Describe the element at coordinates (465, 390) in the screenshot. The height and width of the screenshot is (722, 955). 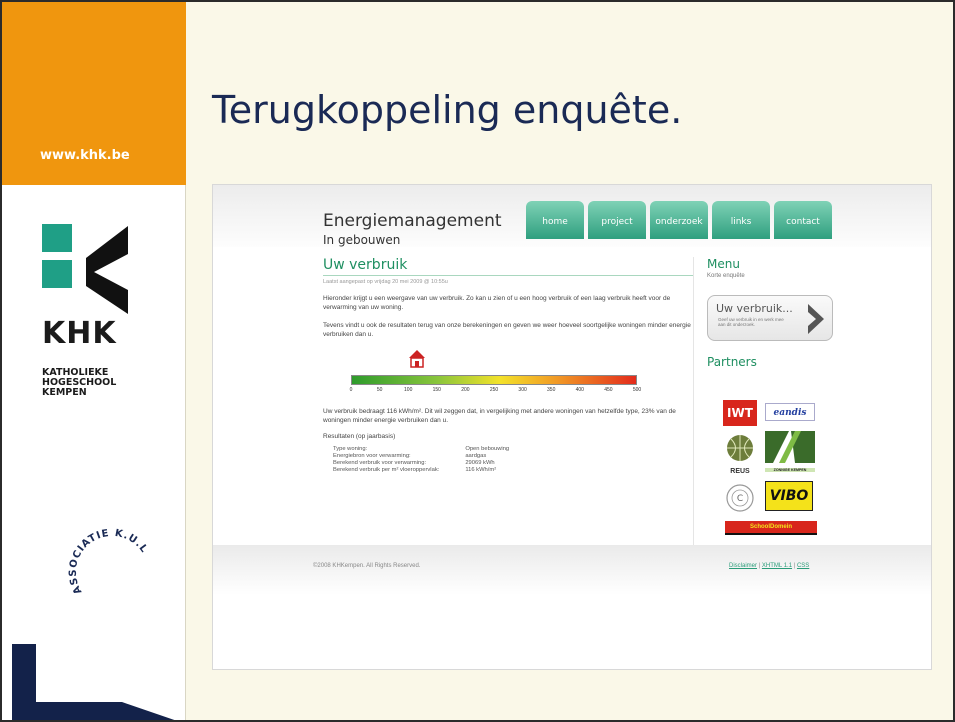
I see `meter-tick-label: 200` at that location.